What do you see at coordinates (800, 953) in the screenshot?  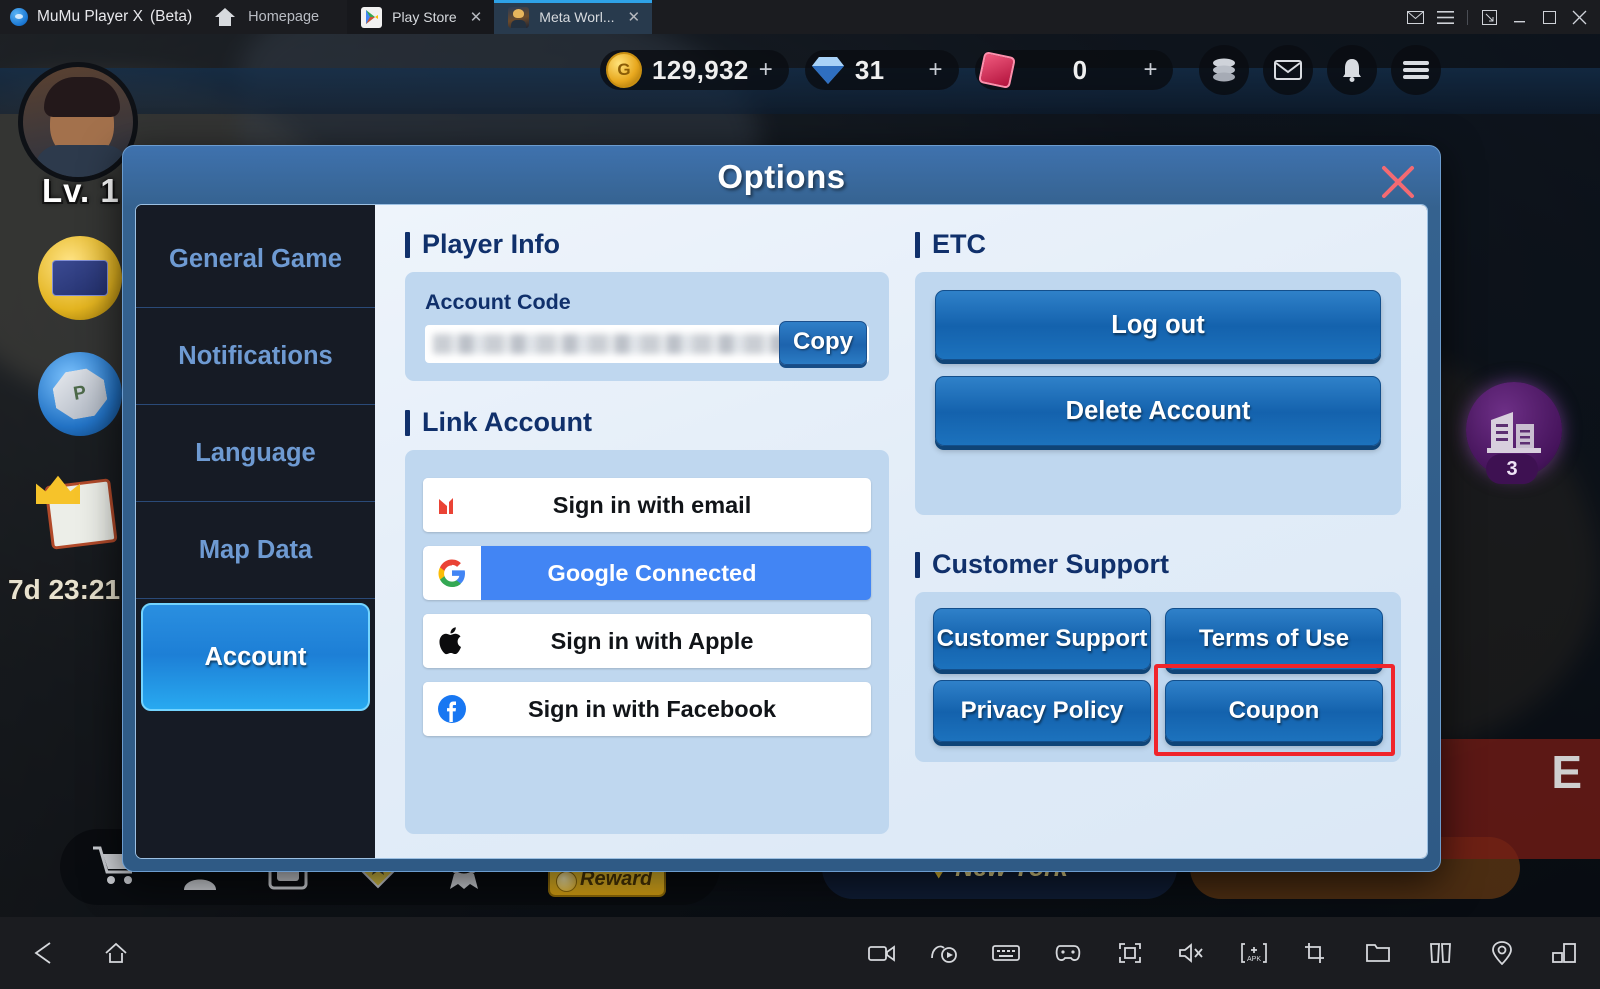 I see `emulator-navbar: APK` at bounding box center [800, 953].